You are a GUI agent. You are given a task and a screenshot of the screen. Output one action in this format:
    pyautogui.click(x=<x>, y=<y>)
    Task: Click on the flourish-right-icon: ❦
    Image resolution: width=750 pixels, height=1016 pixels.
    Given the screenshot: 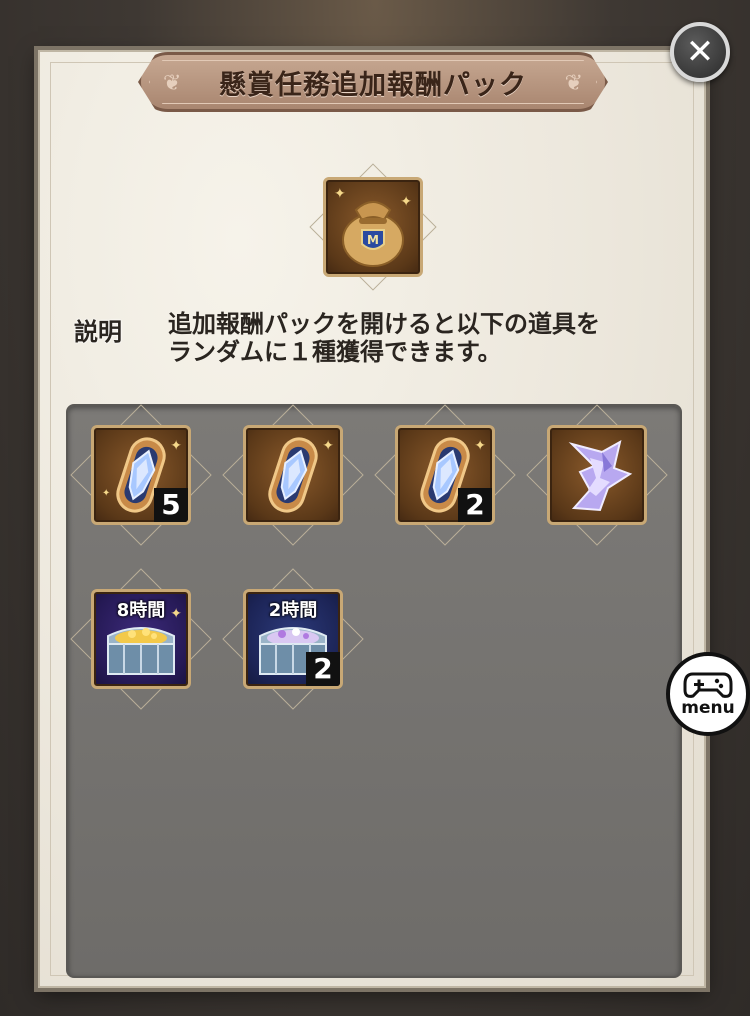 What is the action you would take?
    pyautogui.click(x=573, y=83)
    